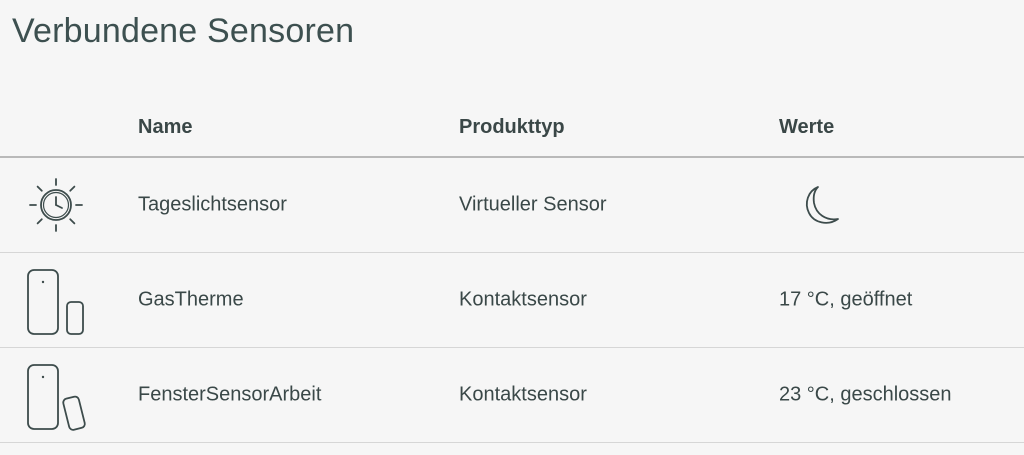 The height and width of the screenshot is (455, 1024). I want to click on contact-sensor-closed-icon, so click(56, 300).